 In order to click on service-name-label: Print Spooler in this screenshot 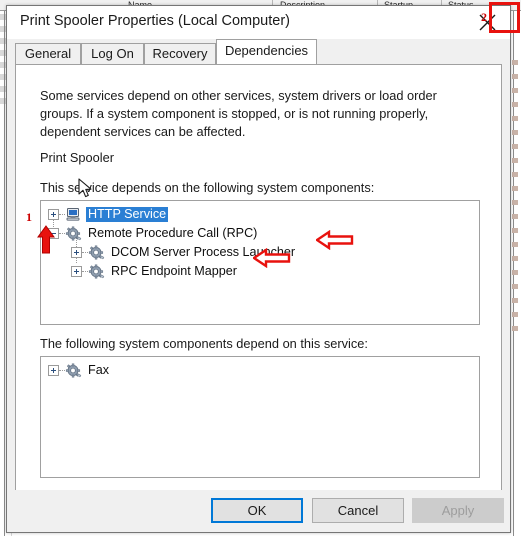, I will do `click(77, 157)`.